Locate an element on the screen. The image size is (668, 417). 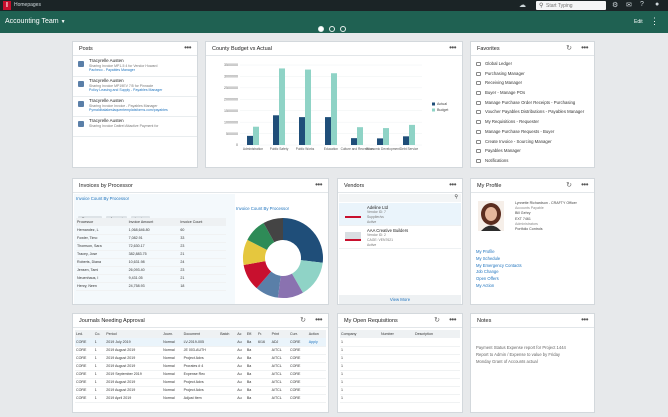
column-header: Company is located at coordinates (360, 334).